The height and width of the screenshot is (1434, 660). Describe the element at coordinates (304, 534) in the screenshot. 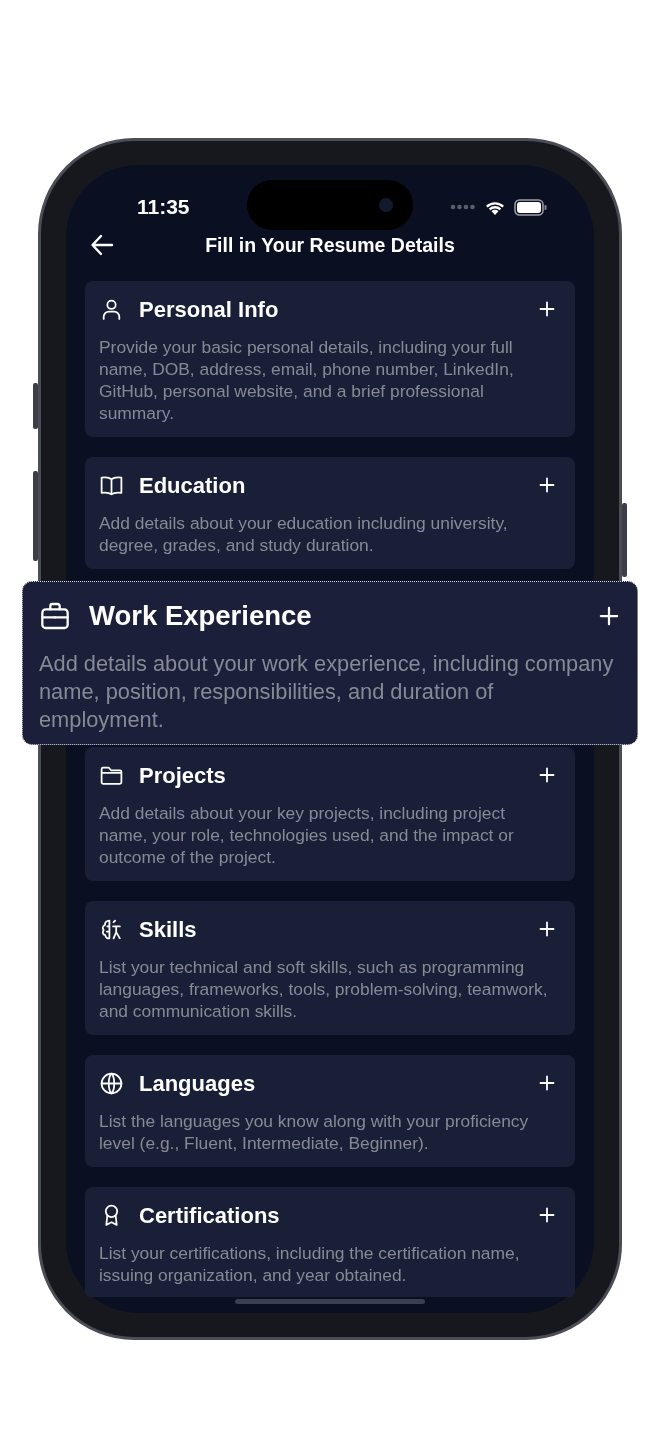

I see `section-description: Add details about your education including university, degree, grades, and study duration.` at that location.